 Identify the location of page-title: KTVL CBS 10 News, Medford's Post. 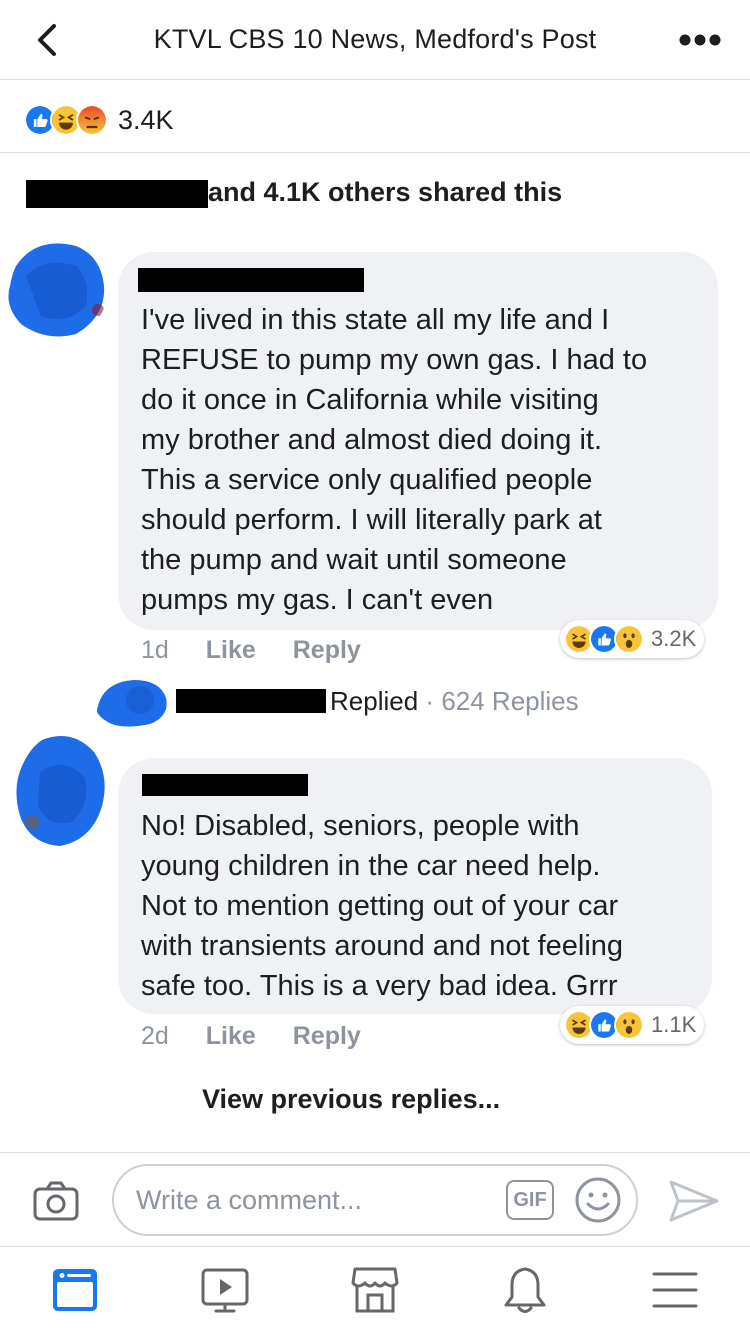
(375, 39).